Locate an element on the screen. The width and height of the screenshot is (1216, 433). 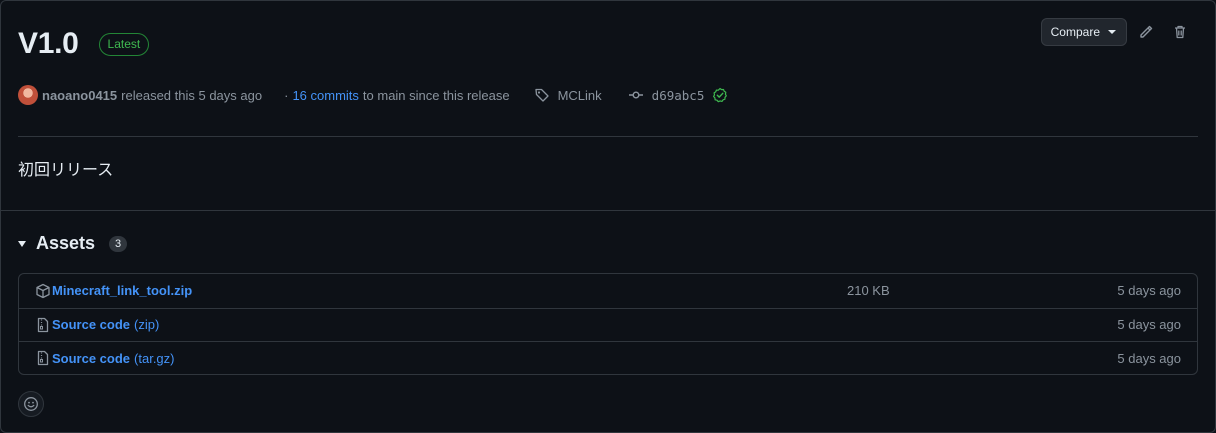
asset-link: Minecraft_link_tool.zip is located at coordinates (122, 290).